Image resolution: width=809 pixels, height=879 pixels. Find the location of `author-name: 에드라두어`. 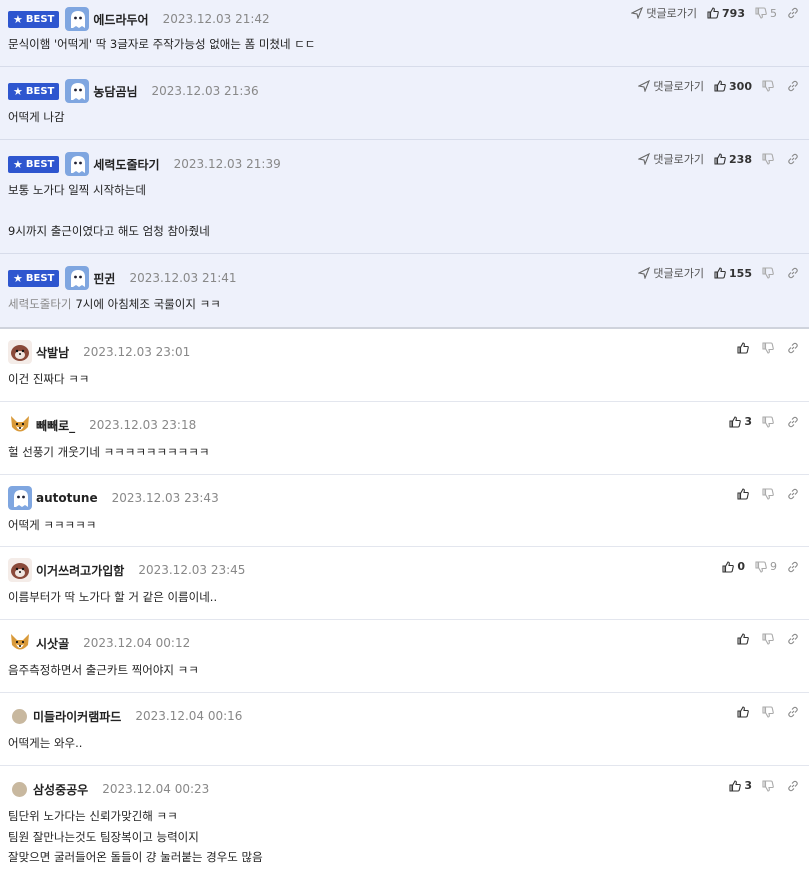

author-name: 에드라두어 is located at coordinates (120, 19).